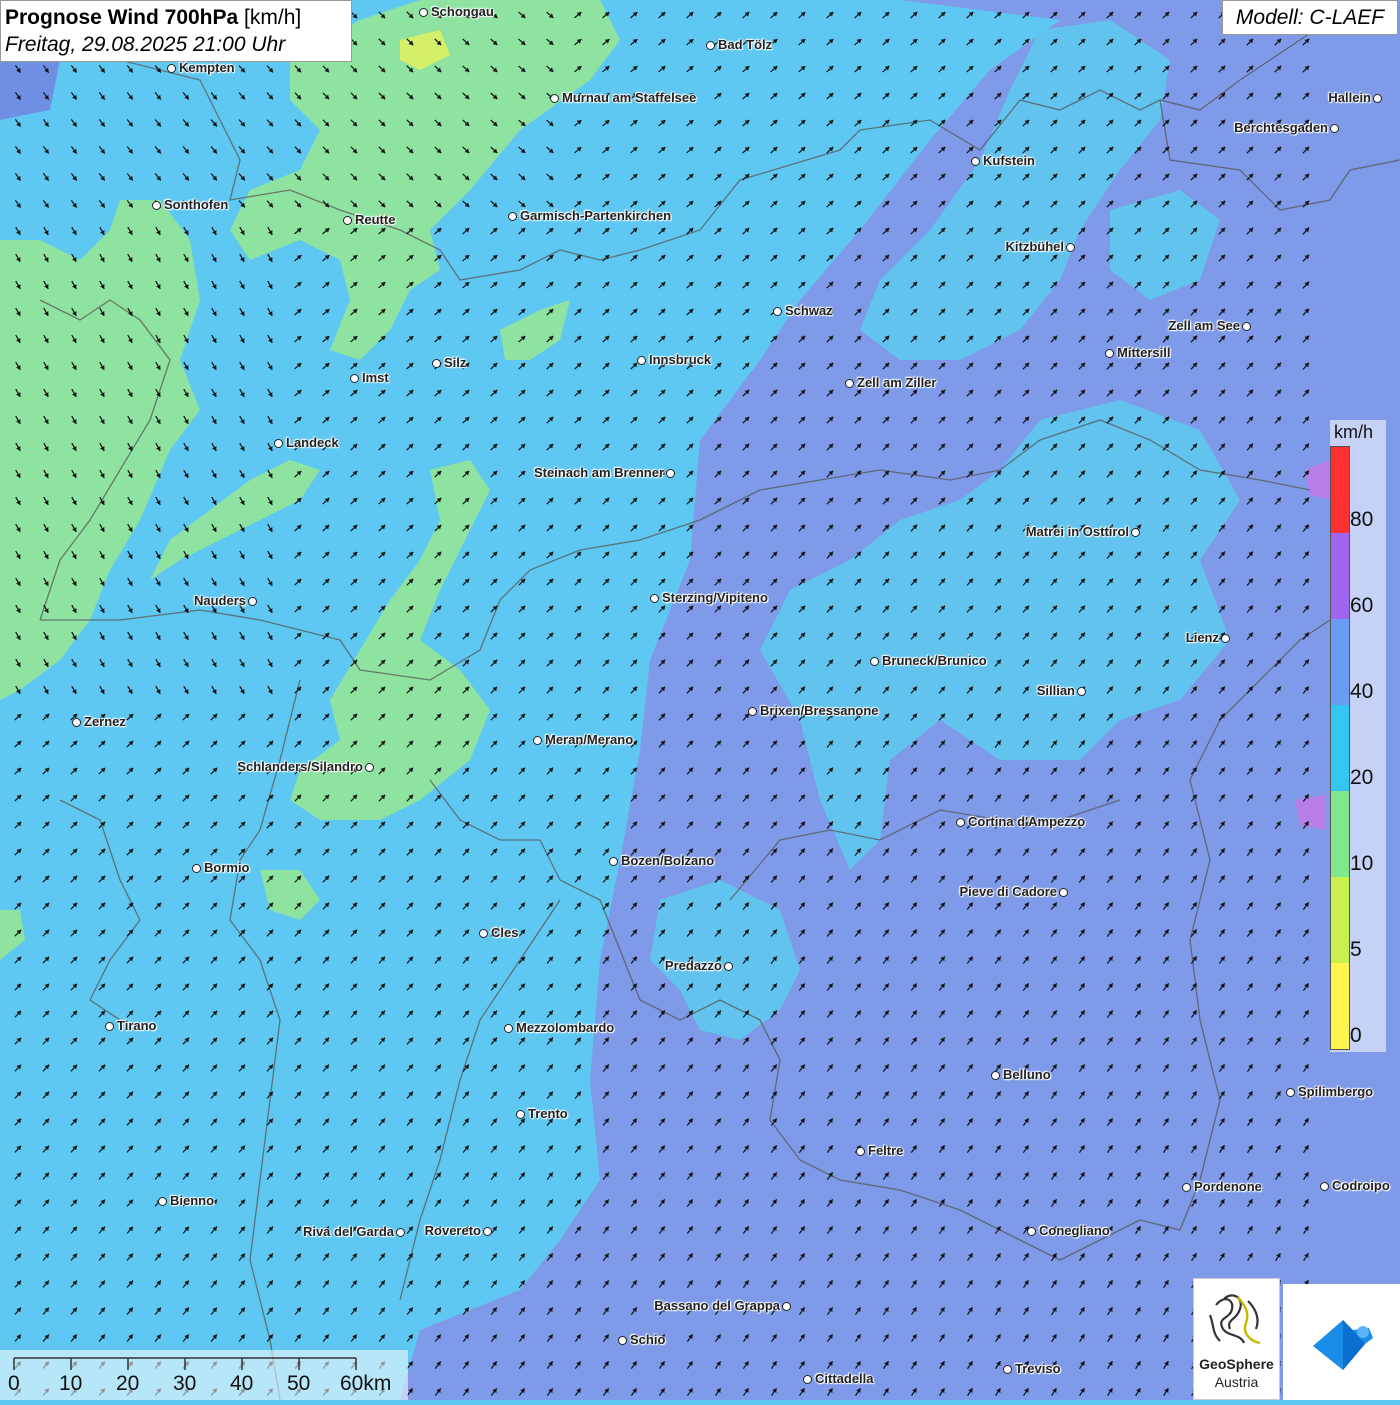 The height and width of the screenshot is (1405, 1400). Describe the element at coordinates (1358, 736) in the screenshot. I see `legend: km/h 80 60 40 20 10 5 0` at that location.